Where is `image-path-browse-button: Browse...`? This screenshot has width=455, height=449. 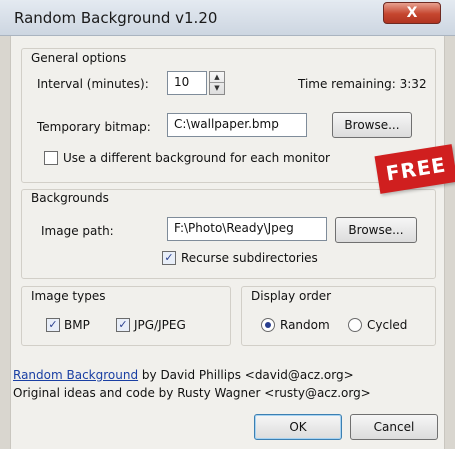
image-path-browse-button: Browse... is located at coordinates (376, 230).